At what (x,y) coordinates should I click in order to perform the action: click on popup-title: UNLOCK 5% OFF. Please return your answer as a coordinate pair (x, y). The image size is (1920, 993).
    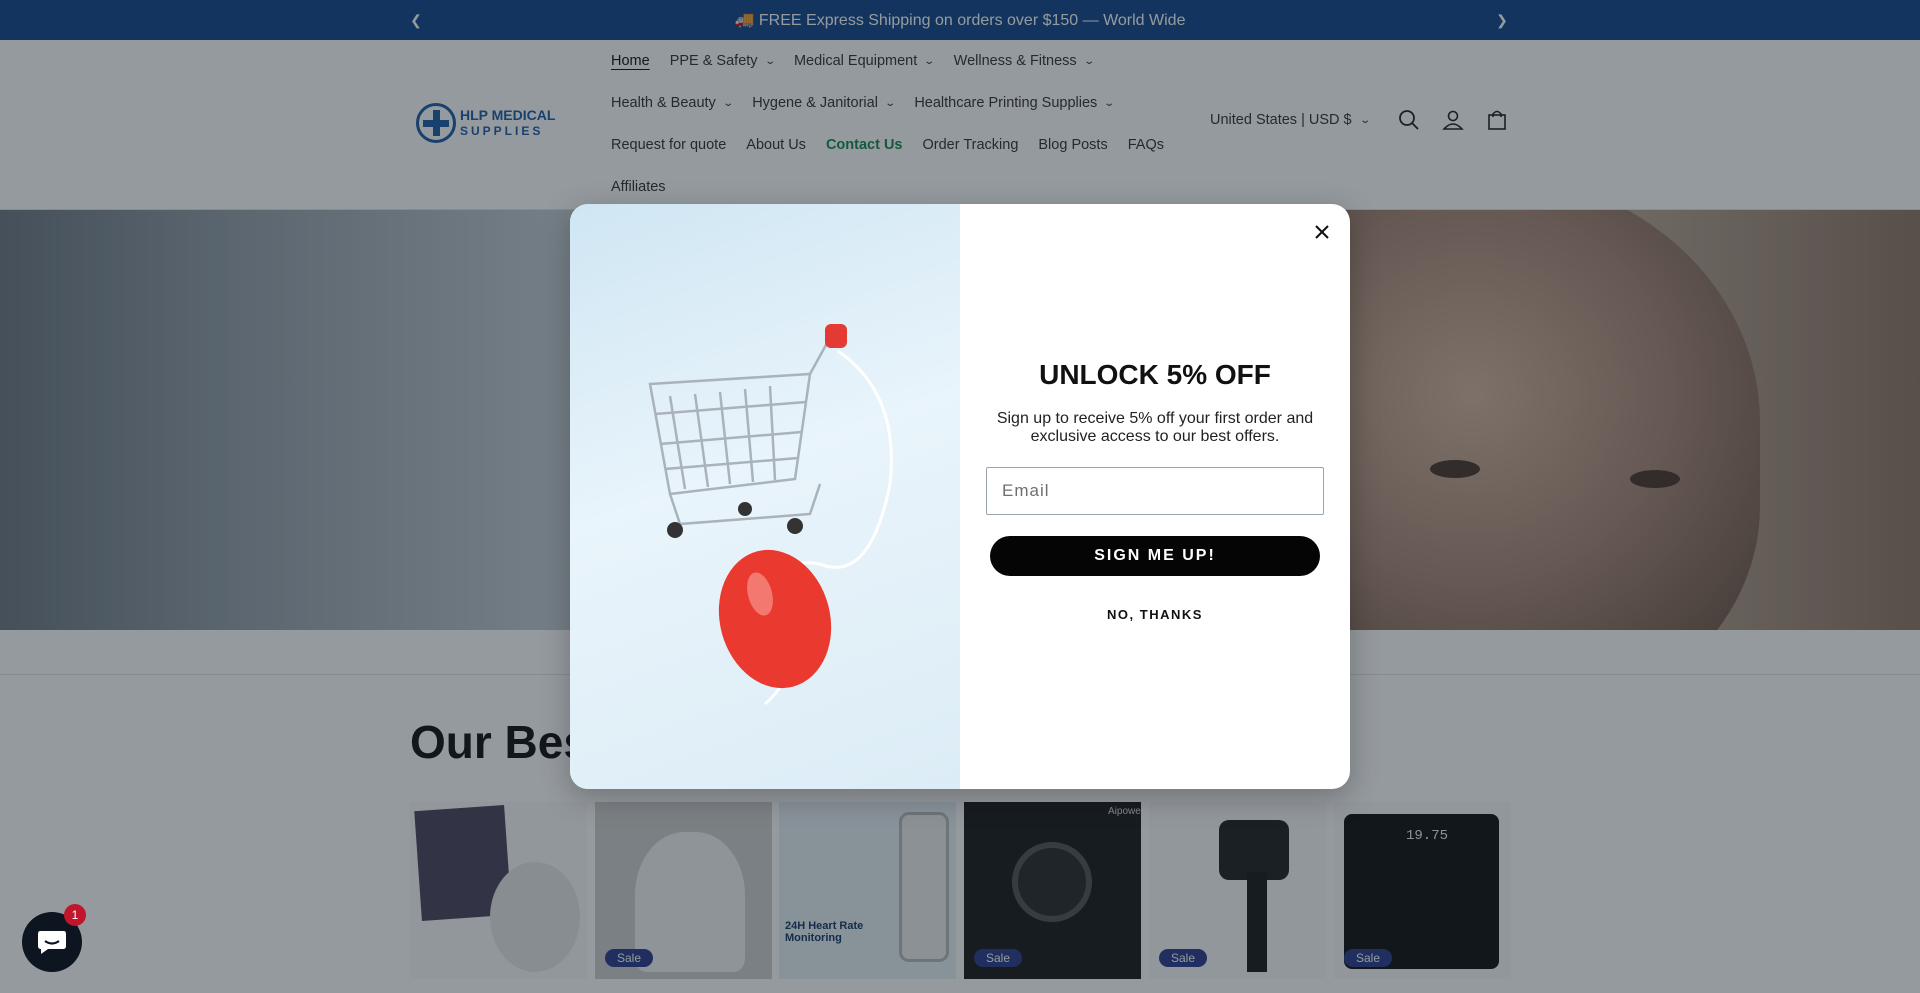
    Looking at the image, I should click on (1155, 374).